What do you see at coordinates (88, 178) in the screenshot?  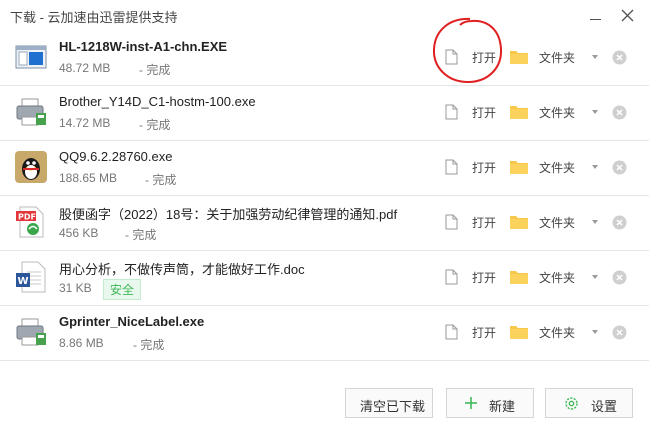 I see `file-size: 188.65 MB` at bounding box center [88, 178].